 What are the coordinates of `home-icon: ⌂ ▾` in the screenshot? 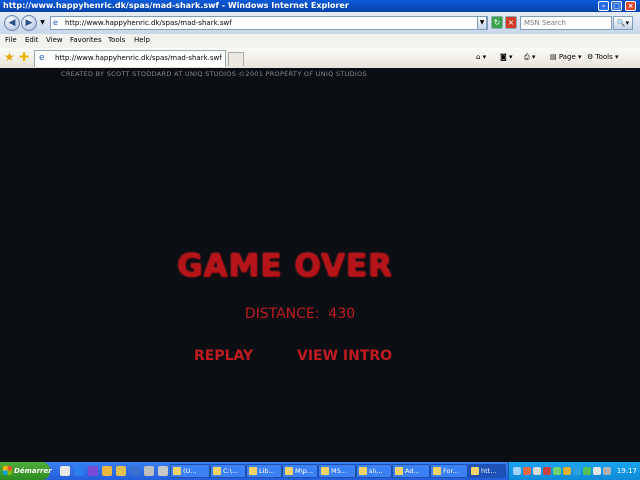 It's located at (481, 57).